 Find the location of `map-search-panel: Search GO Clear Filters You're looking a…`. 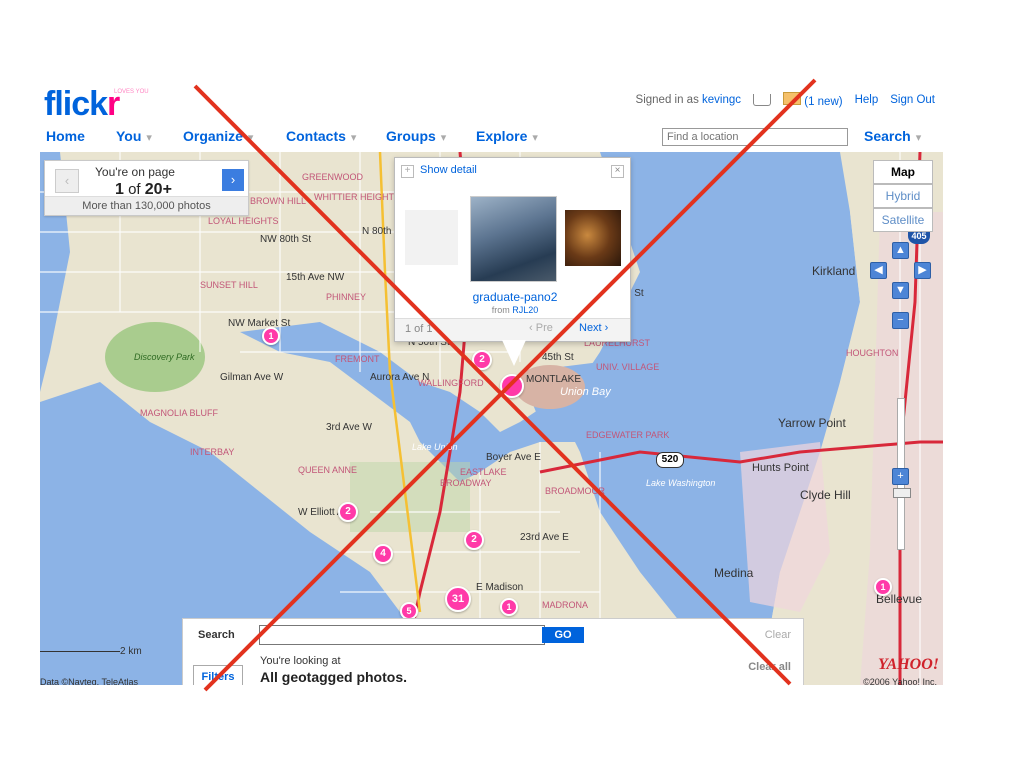

map-search-panel: Search GO Clear Filters You're looking a… is located at coordinates (493, 651).